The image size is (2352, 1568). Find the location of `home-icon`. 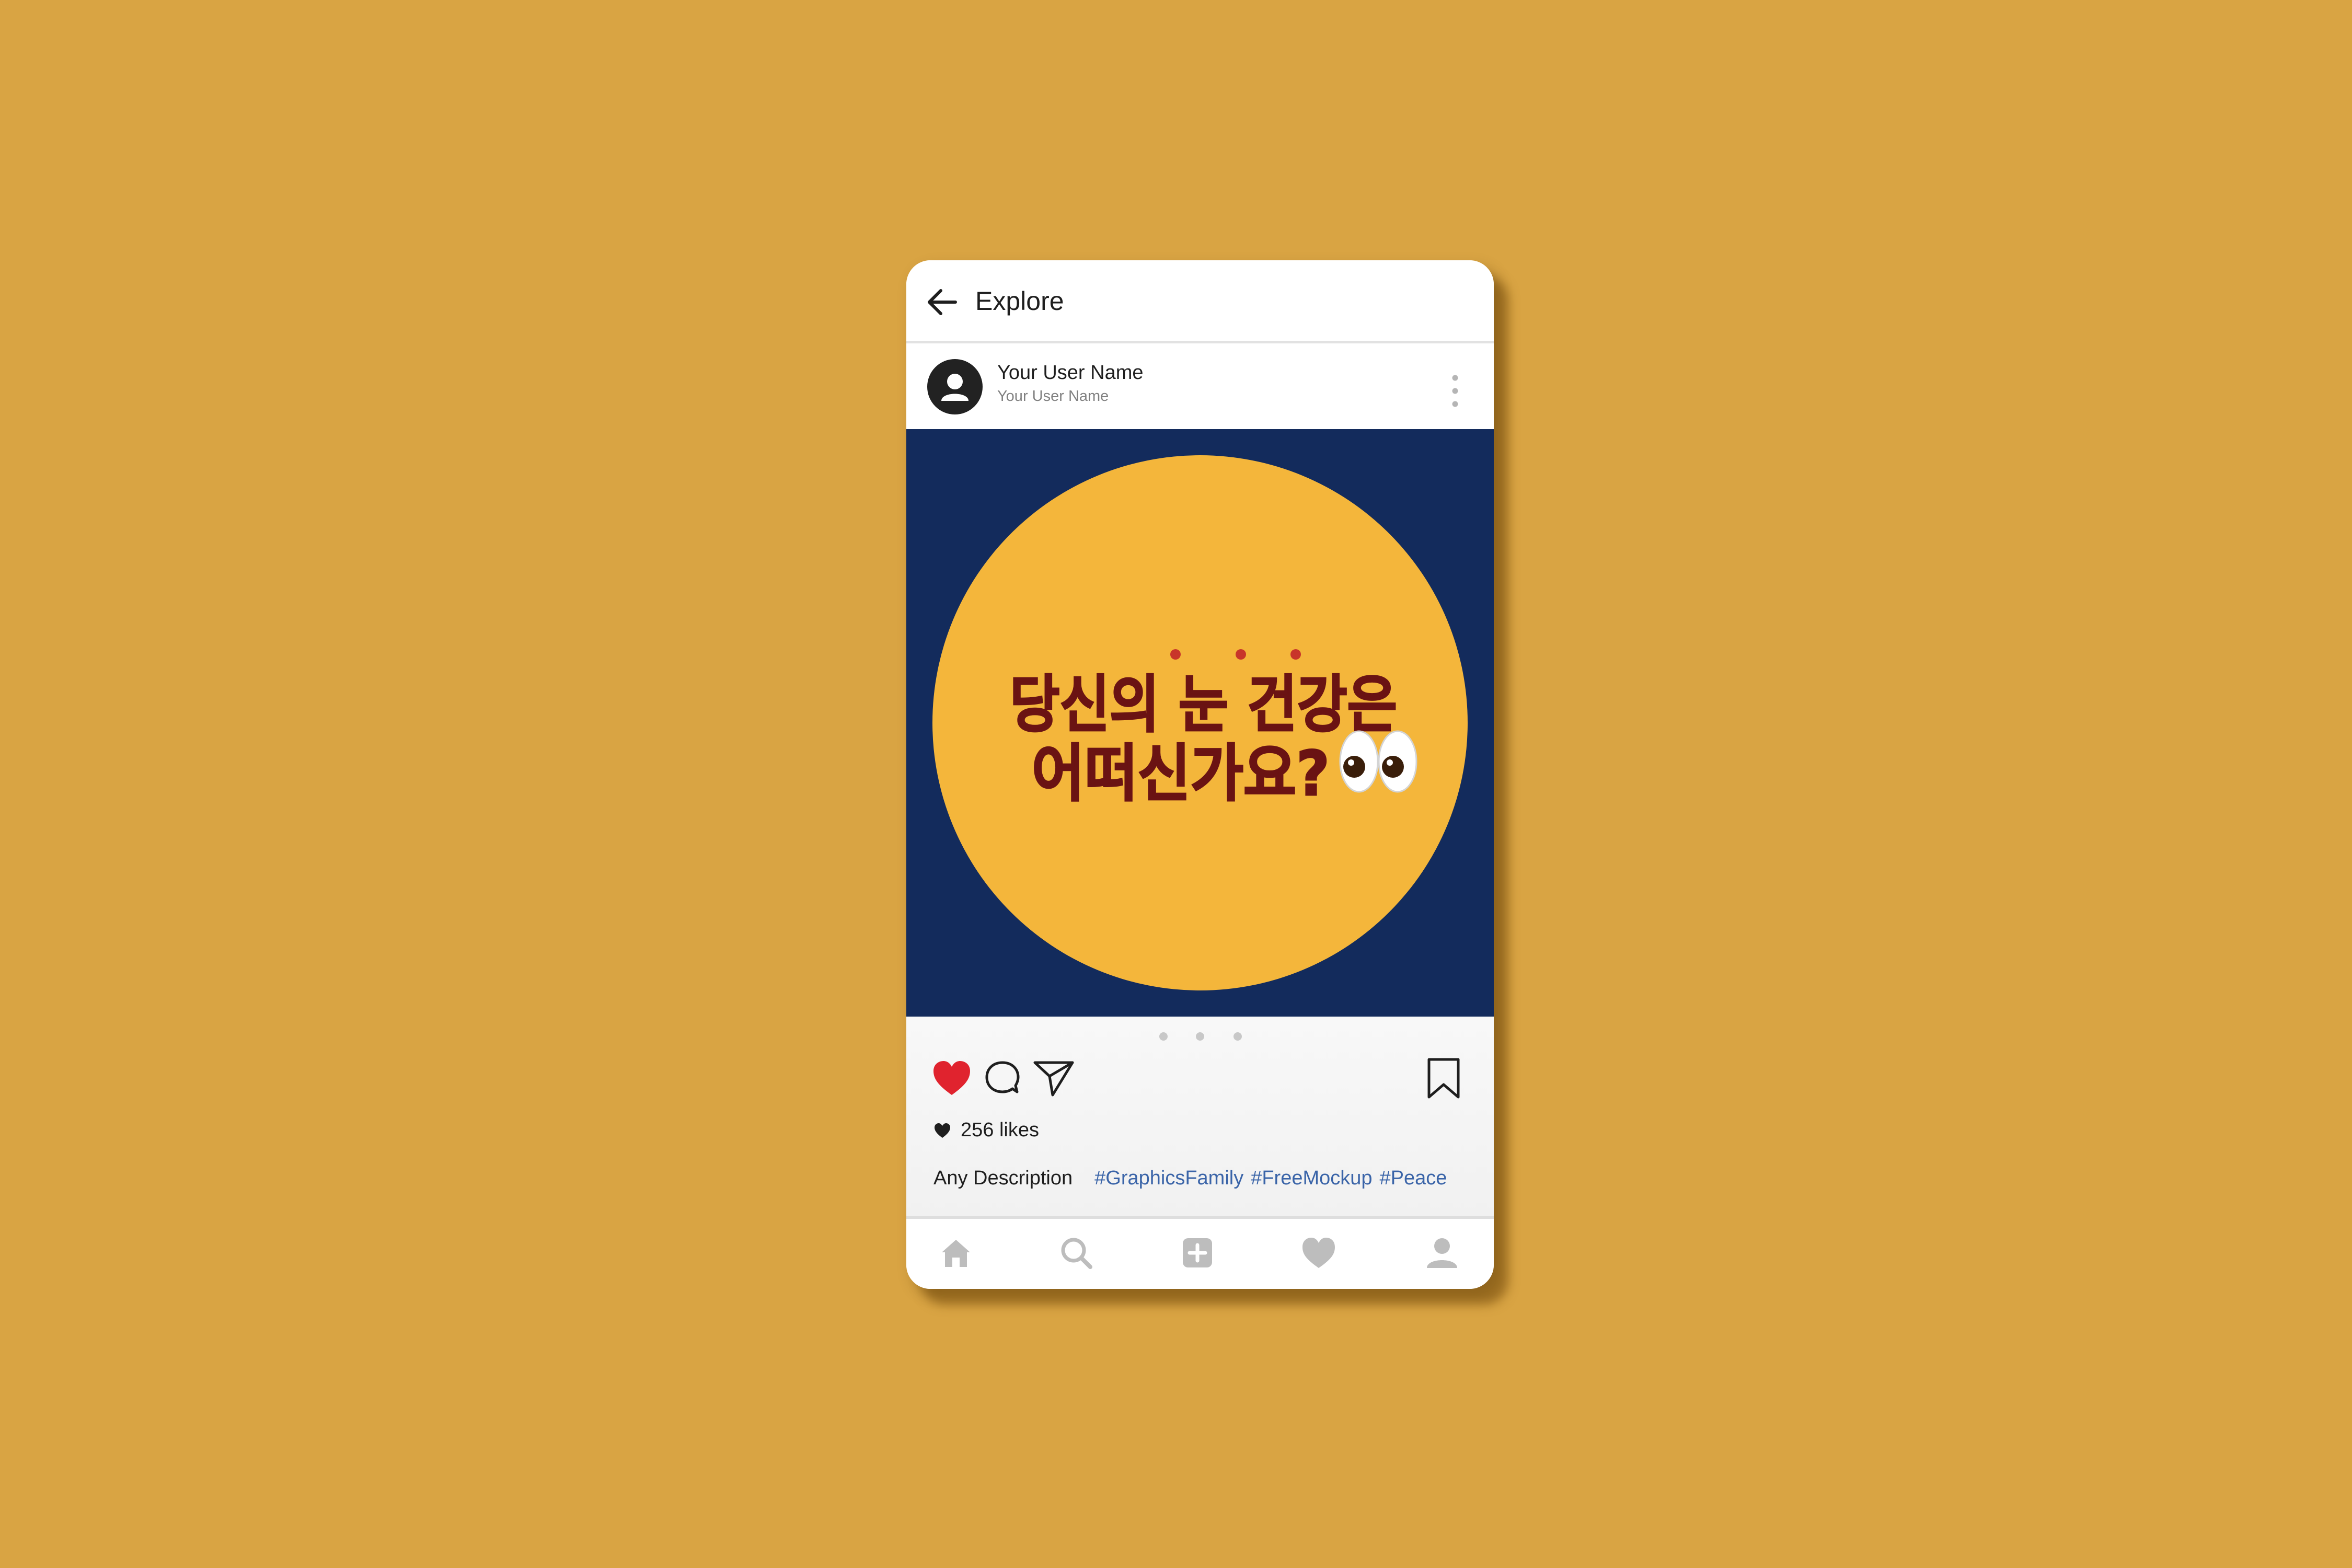

home-icon is located at coordinates (956, 1253).